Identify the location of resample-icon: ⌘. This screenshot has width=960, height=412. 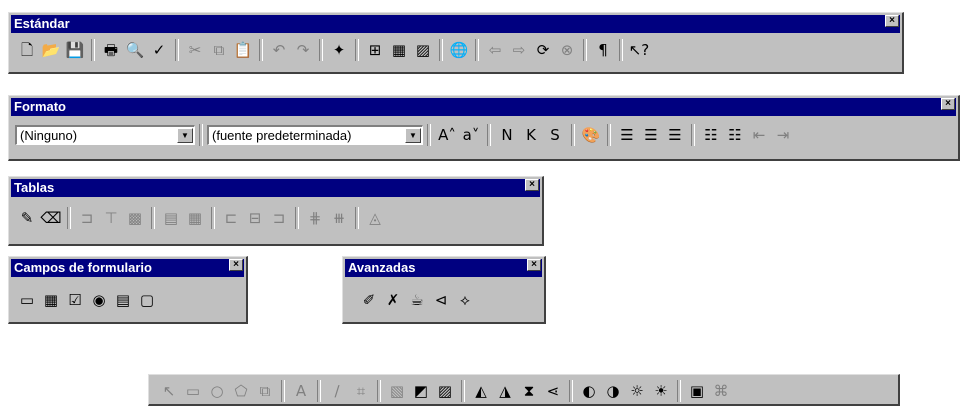
(721, 391).